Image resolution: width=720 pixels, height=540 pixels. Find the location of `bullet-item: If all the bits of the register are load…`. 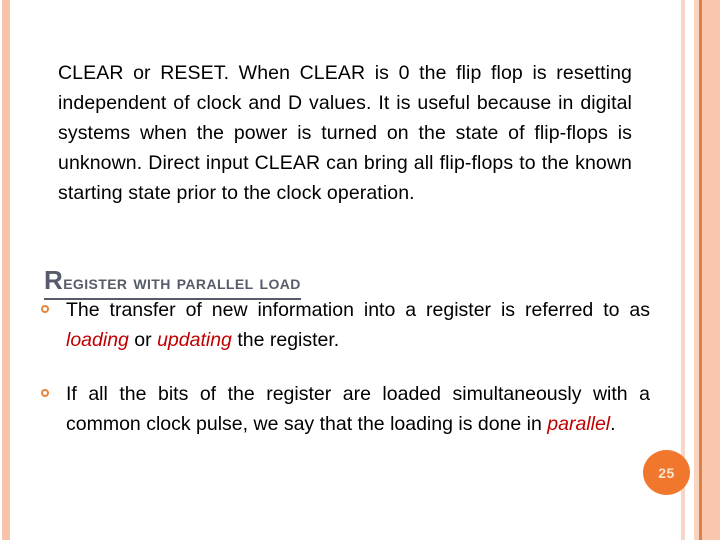

bullet-item: If all the bits of the register are load… is located at coordinates (344, 409).